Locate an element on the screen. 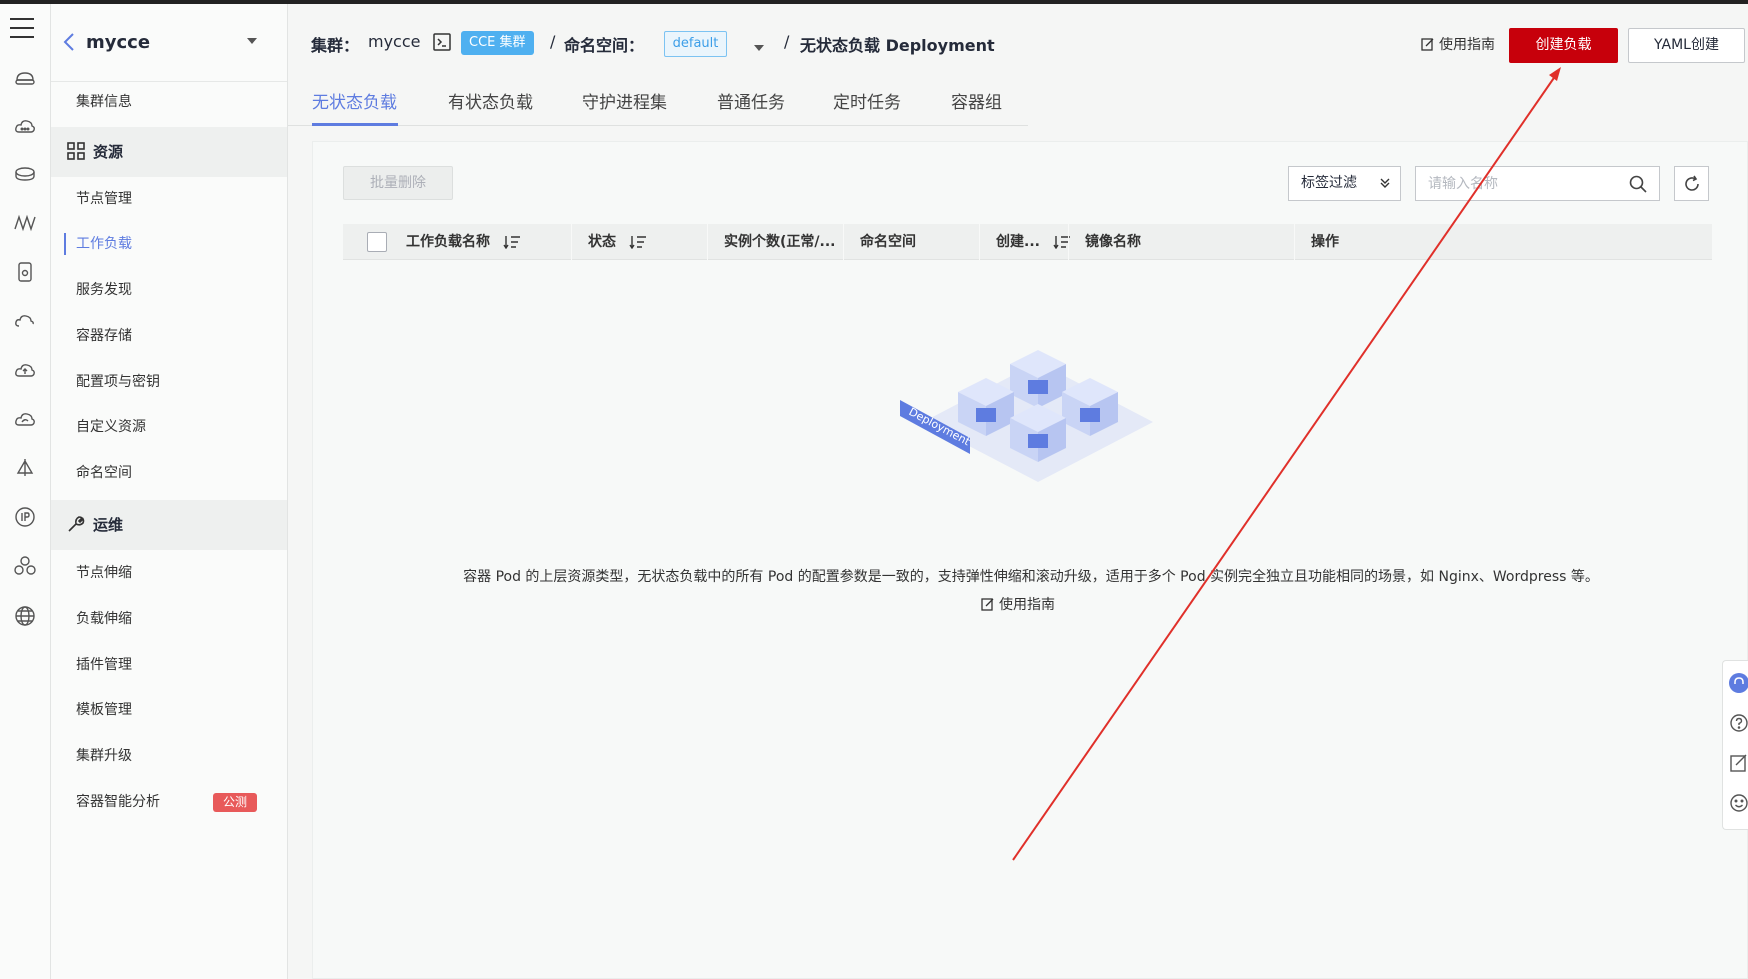 The width and height of the screenshot is (1748, 979). tab-jobs: 普通任务 is located at coordinates (751, 100).